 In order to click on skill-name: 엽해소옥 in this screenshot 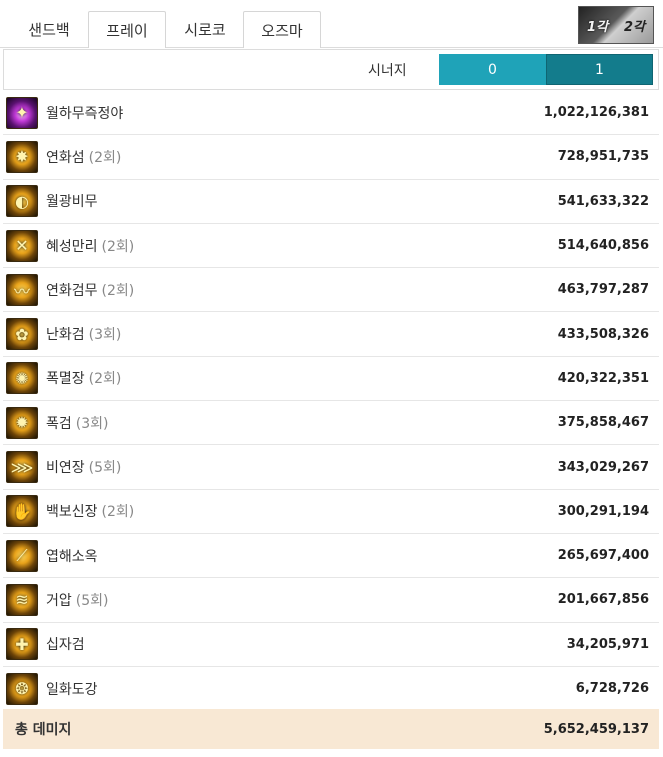, I will do `click(72, 556)`.